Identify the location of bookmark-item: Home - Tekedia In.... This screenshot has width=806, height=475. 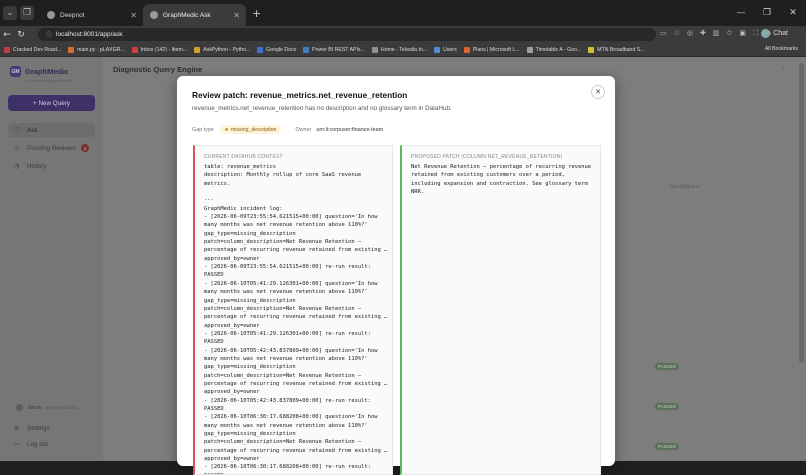
(399, 49).